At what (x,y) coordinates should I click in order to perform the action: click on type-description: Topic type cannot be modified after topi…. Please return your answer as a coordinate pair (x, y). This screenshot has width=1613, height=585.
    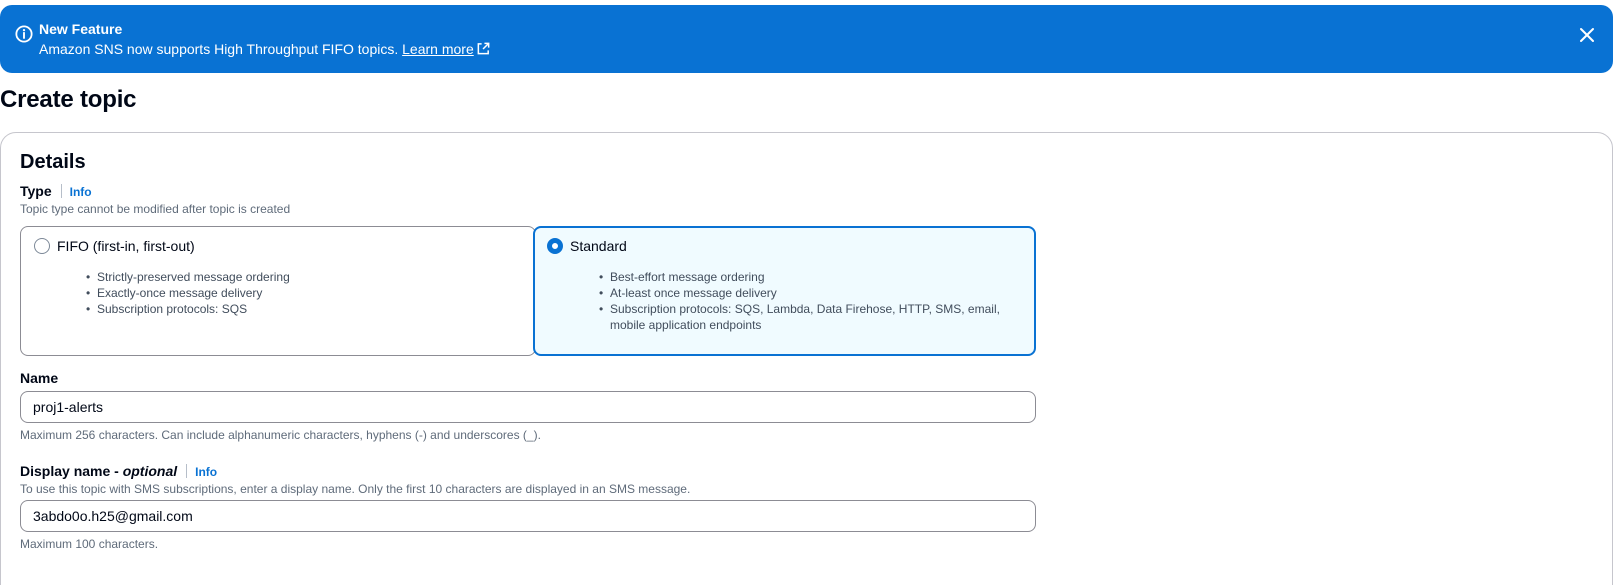
    Looking at the image, I should click on (155, 209).